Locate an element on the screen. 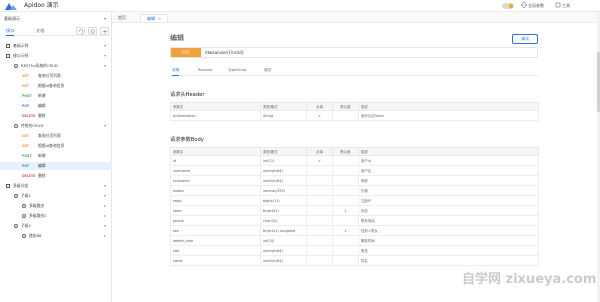 Image resolution: width=600 pixels, height=302 pixels. global-params-link: 全局参数 is located at coordinates (536, 6).